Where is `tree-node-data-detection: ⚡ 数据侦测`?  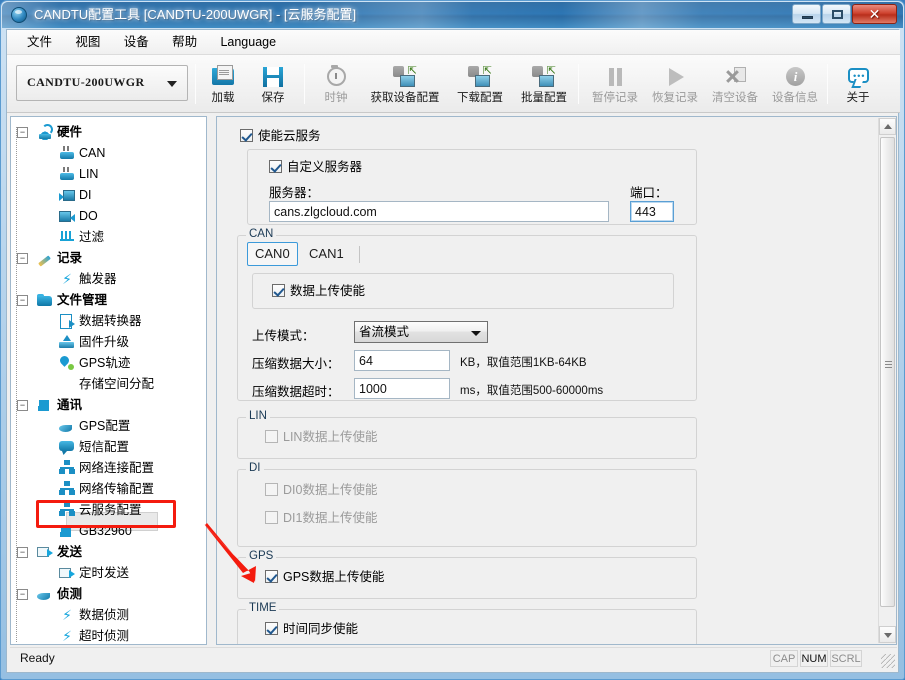
tree-node-data-detection: ⚡ 数据侦测 is located at coordinates (111, 615).